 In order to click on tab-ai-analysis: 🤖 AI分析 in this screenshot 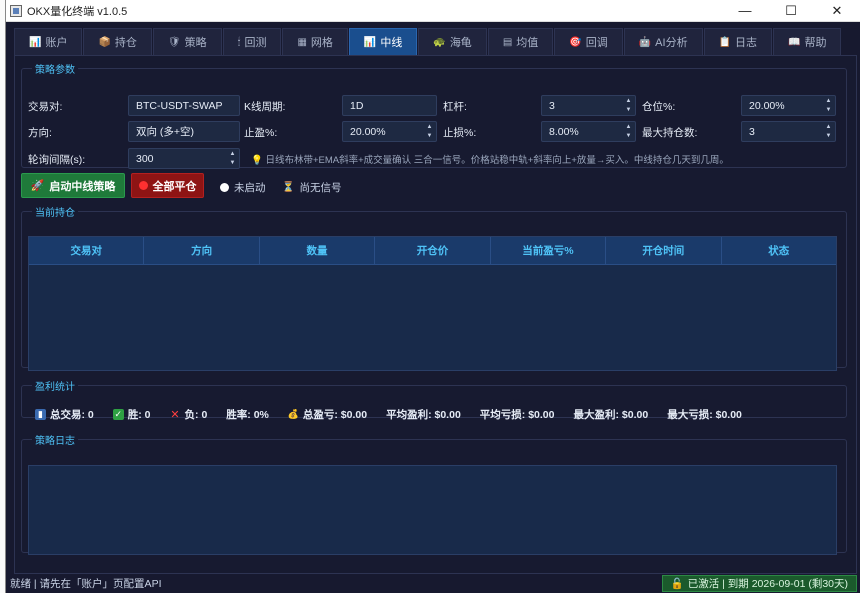, I will do `click(663, 41)`.